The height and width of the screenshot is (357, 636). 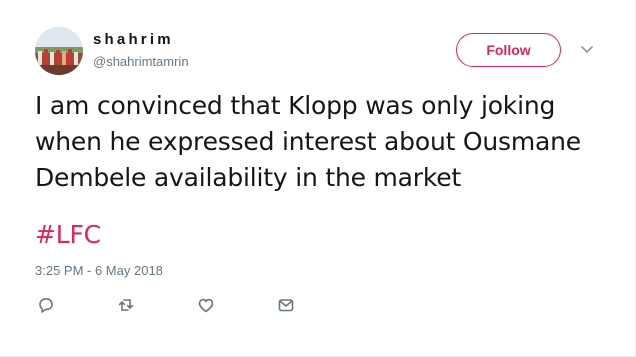 What do you see at coordinates (587, 50) in the screenshot?
I see `chevron-down-icon` at bounding box center [587, 50].